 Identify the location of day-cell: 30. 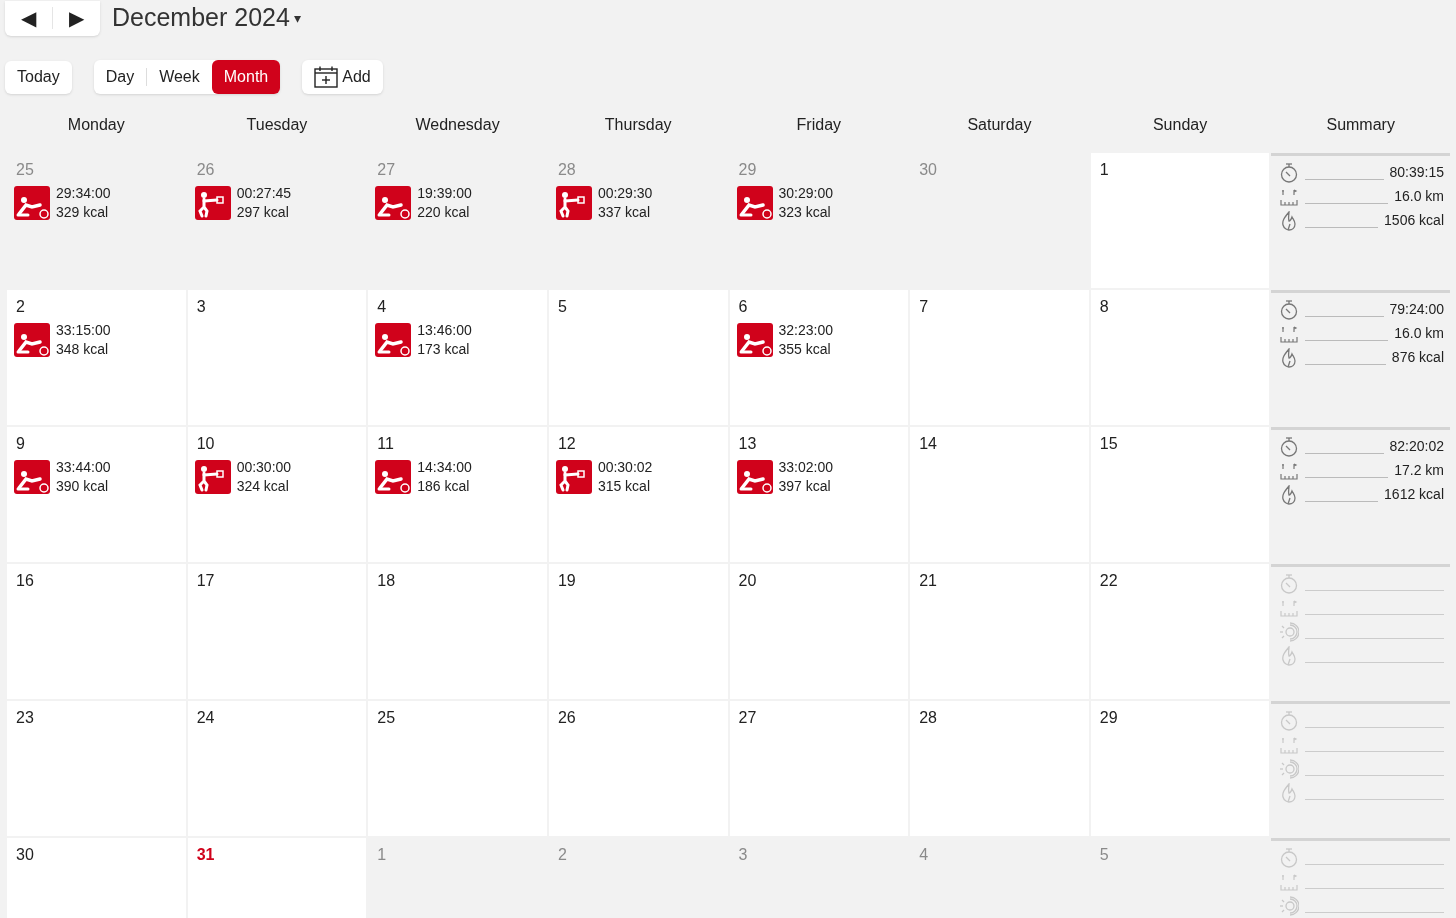
(96, 878).